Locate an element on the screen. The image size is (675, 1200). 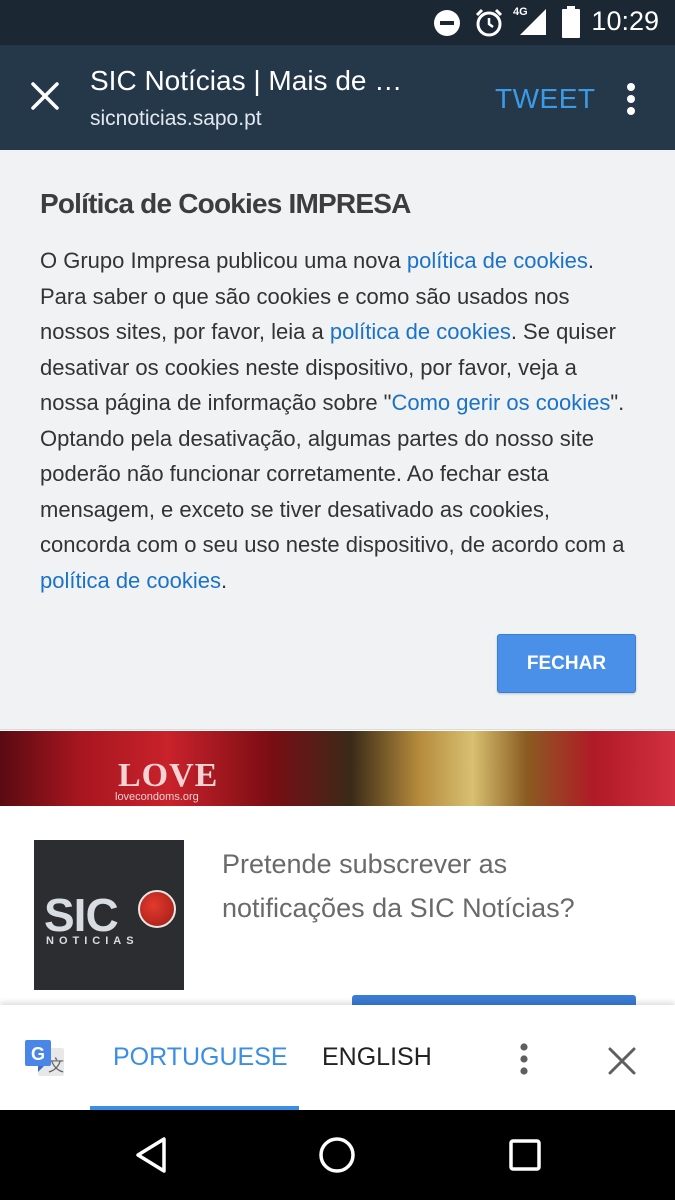
back-button is located at coordinates (151, 1155).